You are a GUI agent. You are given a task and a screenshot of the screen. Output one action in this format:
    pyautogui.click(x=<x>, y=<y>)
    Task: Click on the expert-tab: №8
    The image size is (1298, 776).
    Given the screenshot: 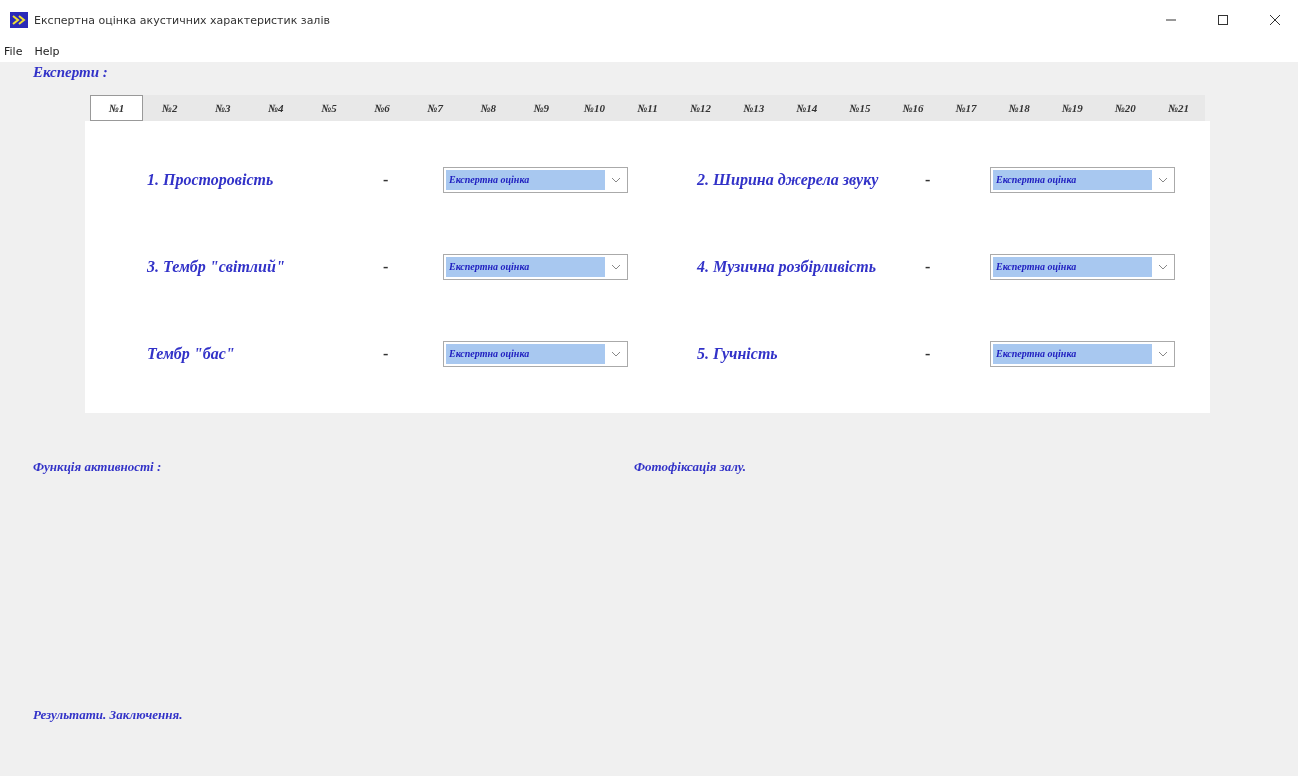 What is the action you would take?
    pyautogui.click(x=488, y=108)
    